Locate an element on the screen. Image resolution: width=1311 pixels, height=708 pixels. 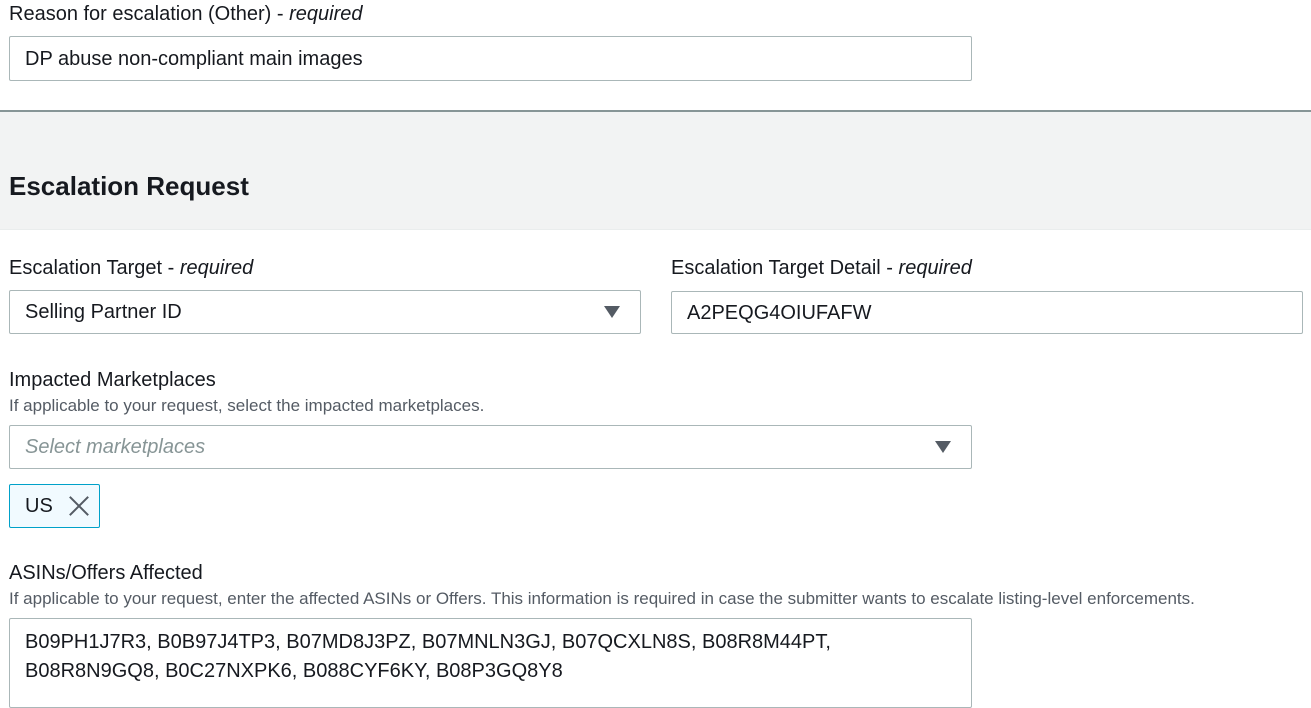
escalation-target-label-text: Escalation Target is located at coordinates (86, 268).